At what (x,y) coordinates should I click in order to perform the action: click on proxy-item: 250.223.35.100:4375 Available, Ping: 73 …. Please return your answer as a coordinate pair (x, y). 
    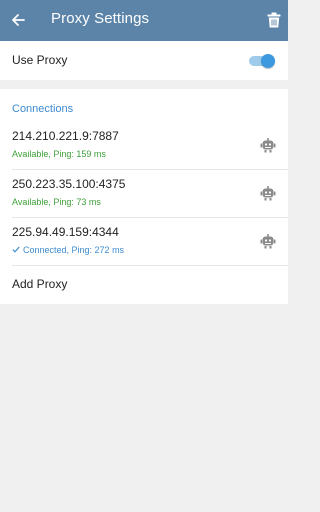
    Looking at the image, I should click on (144, 193).